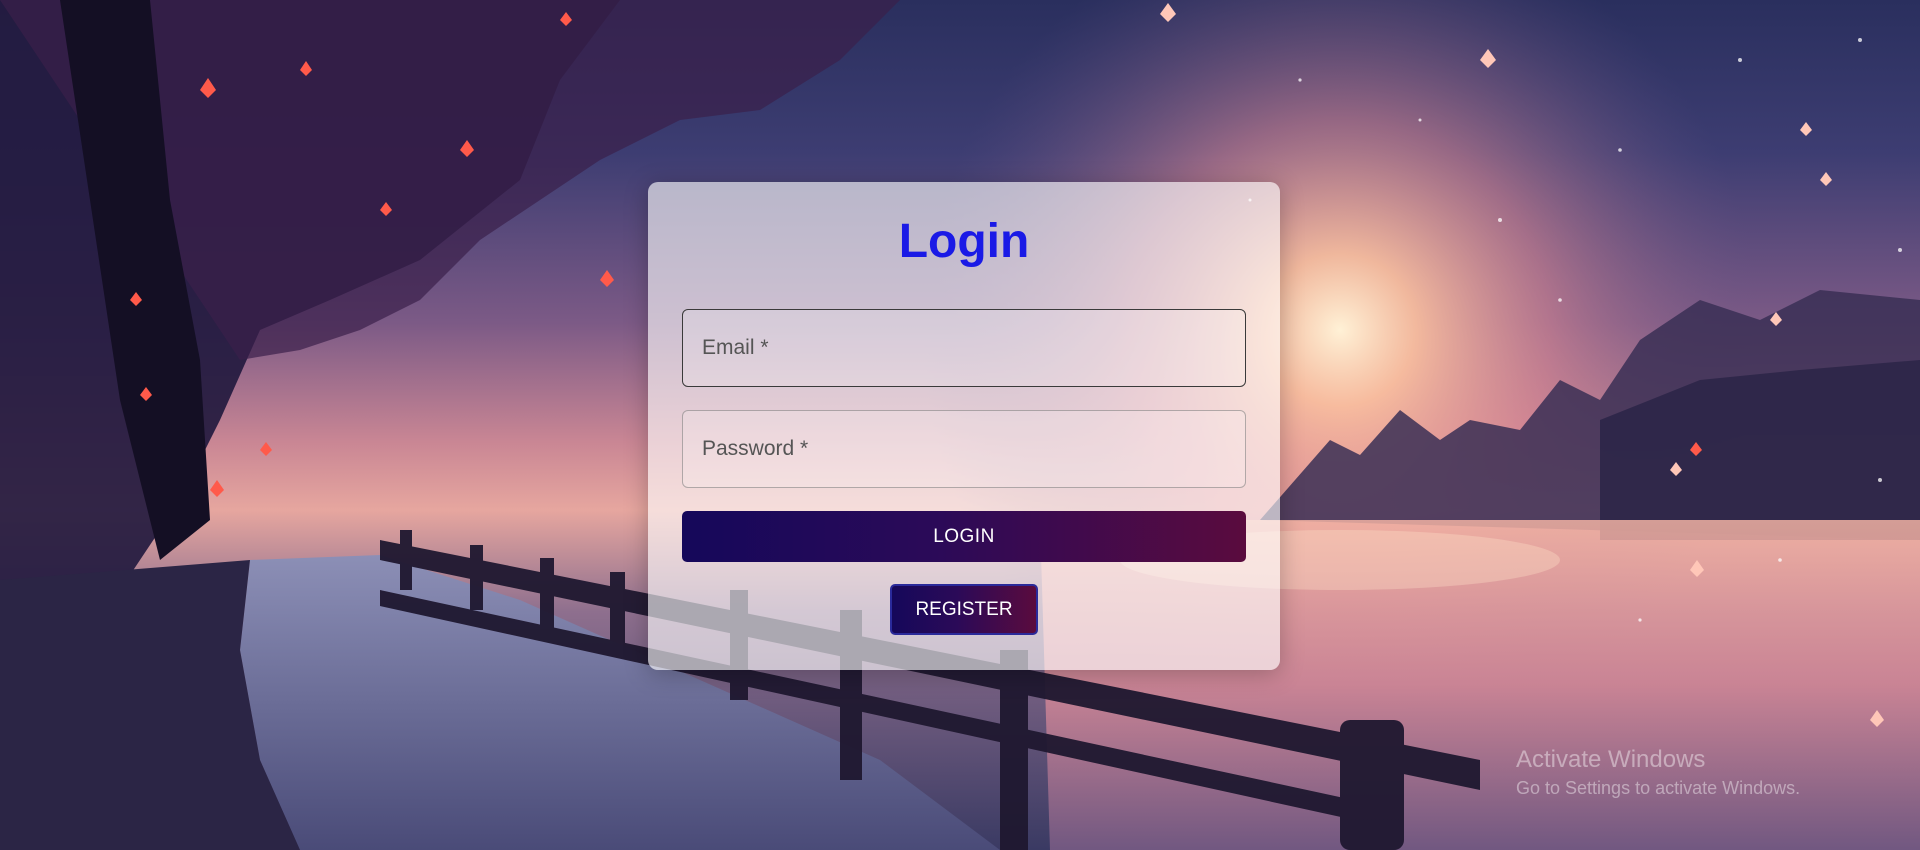  I want to click on watermark-title: Activate Windows, so click(1611, 759).